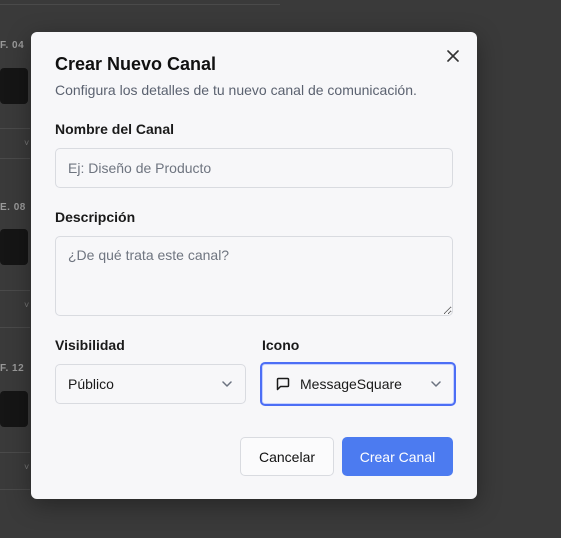 Image resolution: width=561 pixels, height=538 pixels. I want to click on dialog-title: Crear Nuevo Canal, so click(136, 64).